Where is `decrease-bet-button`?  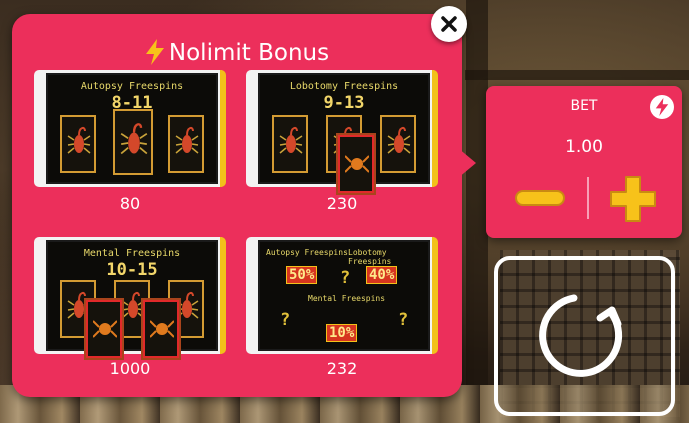
decrease-bet-button is located at coordinates (540, 198).